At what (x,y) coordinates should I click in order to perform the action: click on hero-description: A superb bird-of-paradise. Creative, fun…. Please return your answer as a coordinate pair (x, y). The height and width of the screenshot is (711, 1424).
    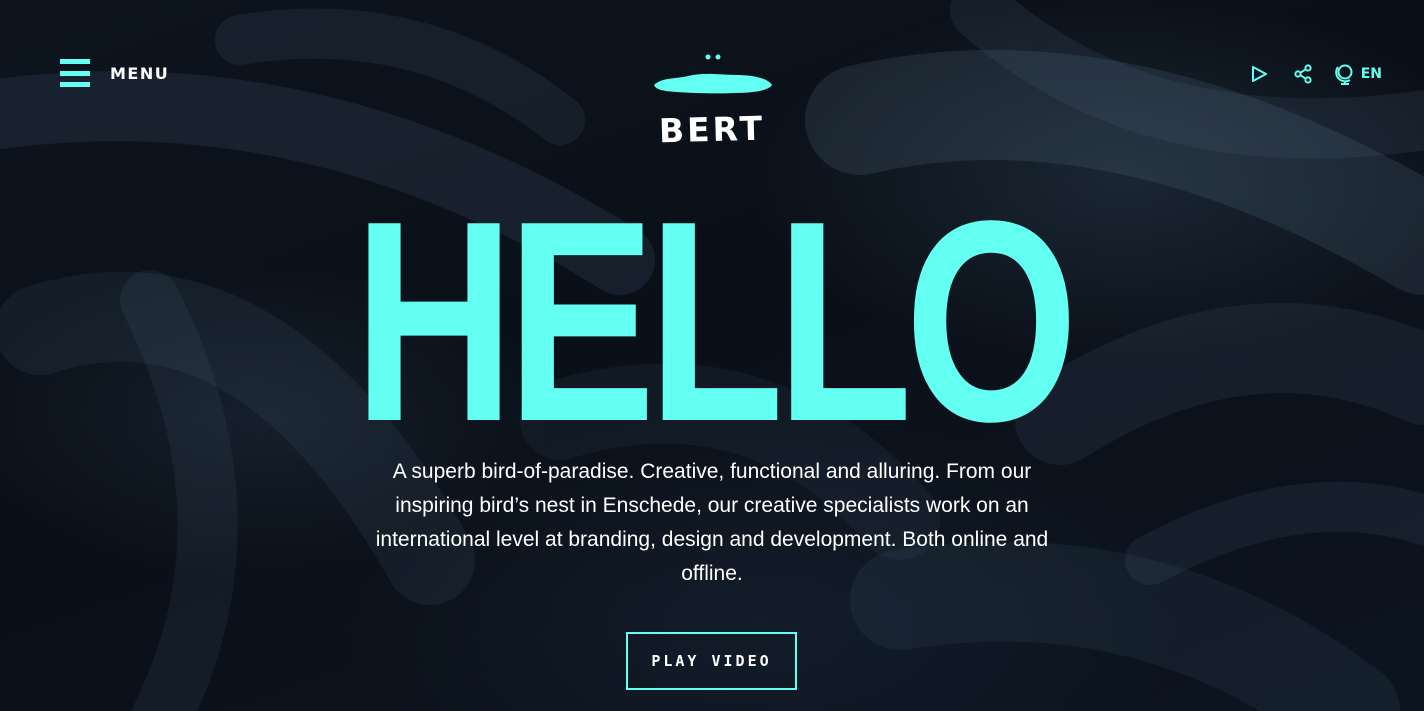
    Looking at the image, I should click on (712, 522).